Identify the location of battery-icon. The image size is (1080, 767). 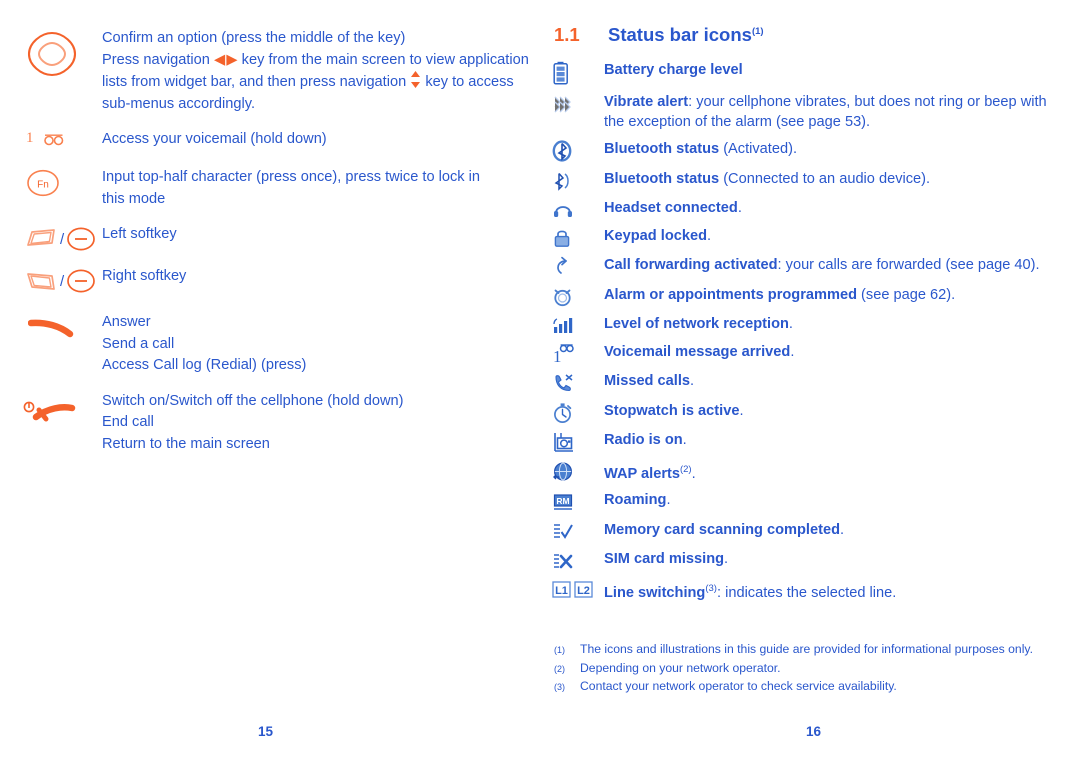
(572, 72).